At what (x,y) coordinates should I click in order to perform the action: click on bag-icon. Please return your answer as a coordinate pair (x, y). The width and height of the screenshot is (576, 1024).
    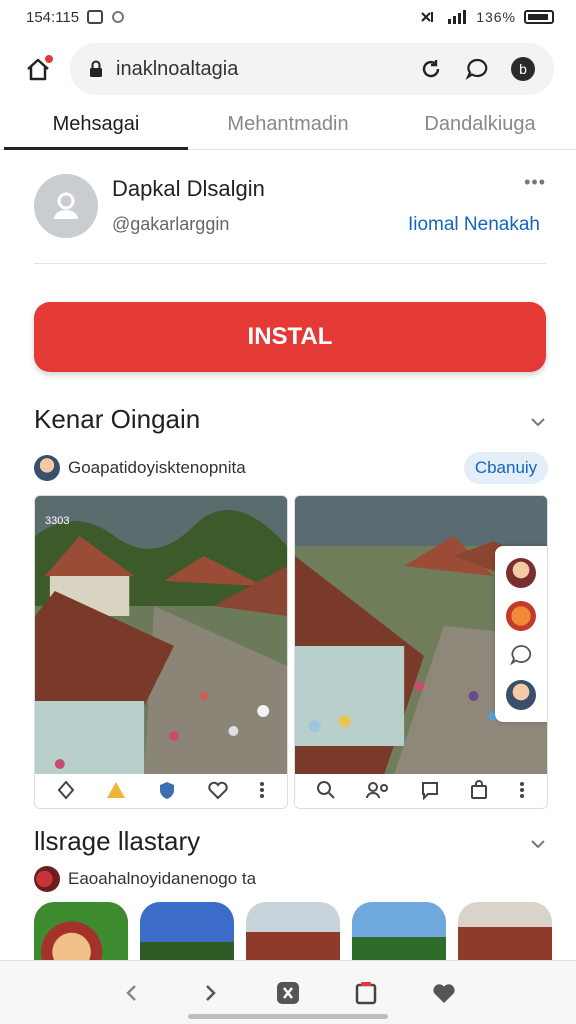
    Looking at the image, I should click on (479, 790).